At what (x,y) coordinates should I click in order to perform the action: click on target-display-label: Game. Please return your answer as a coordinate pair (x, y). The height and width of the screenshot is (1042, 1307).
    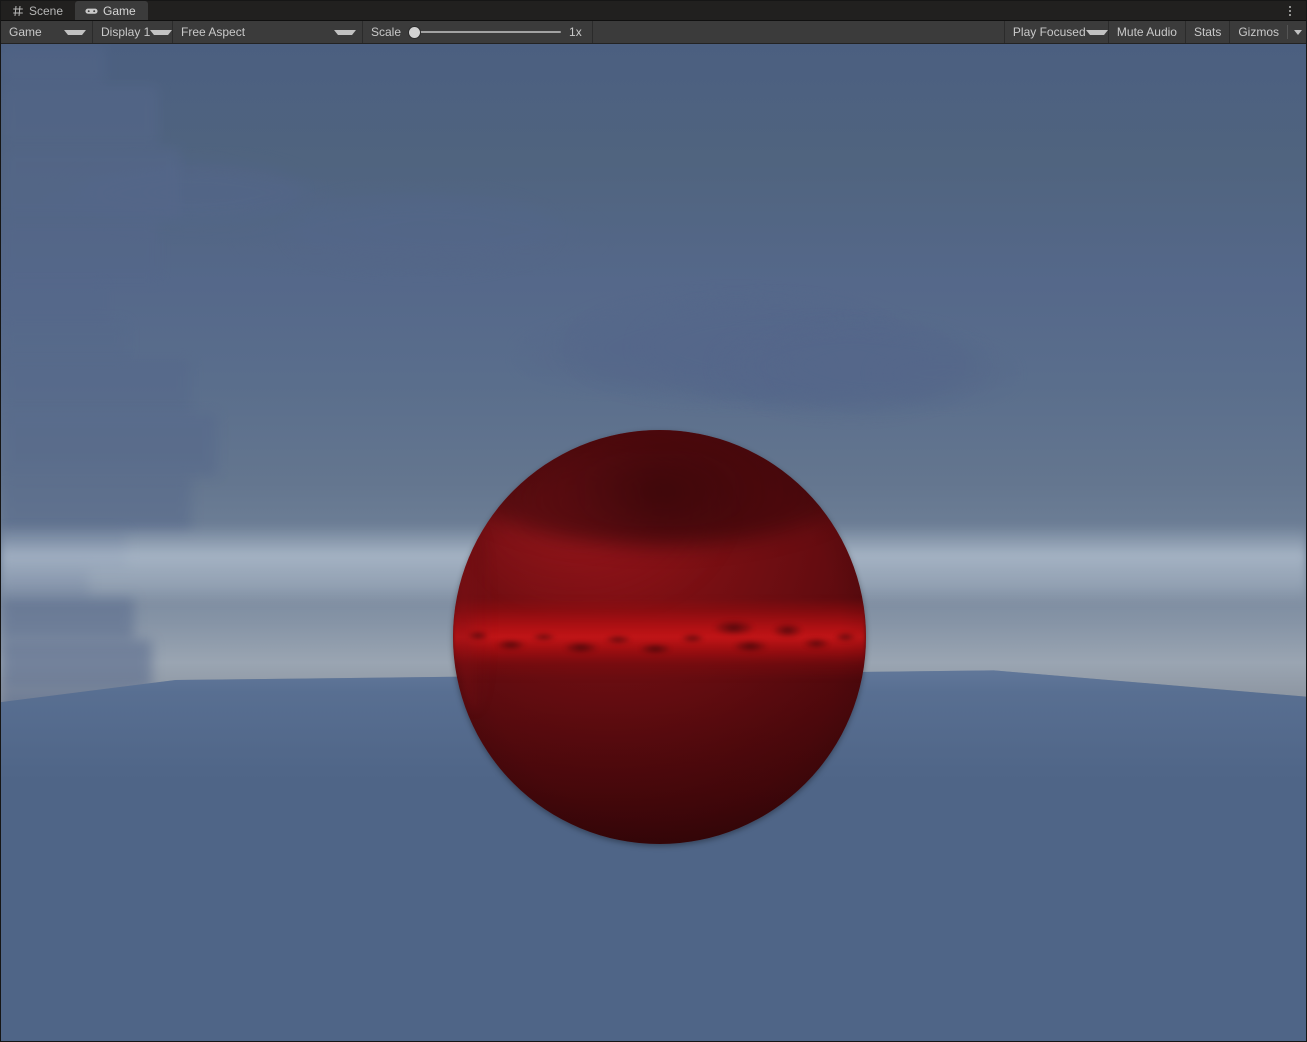
    Looking at the image, I should click on (25, 32).